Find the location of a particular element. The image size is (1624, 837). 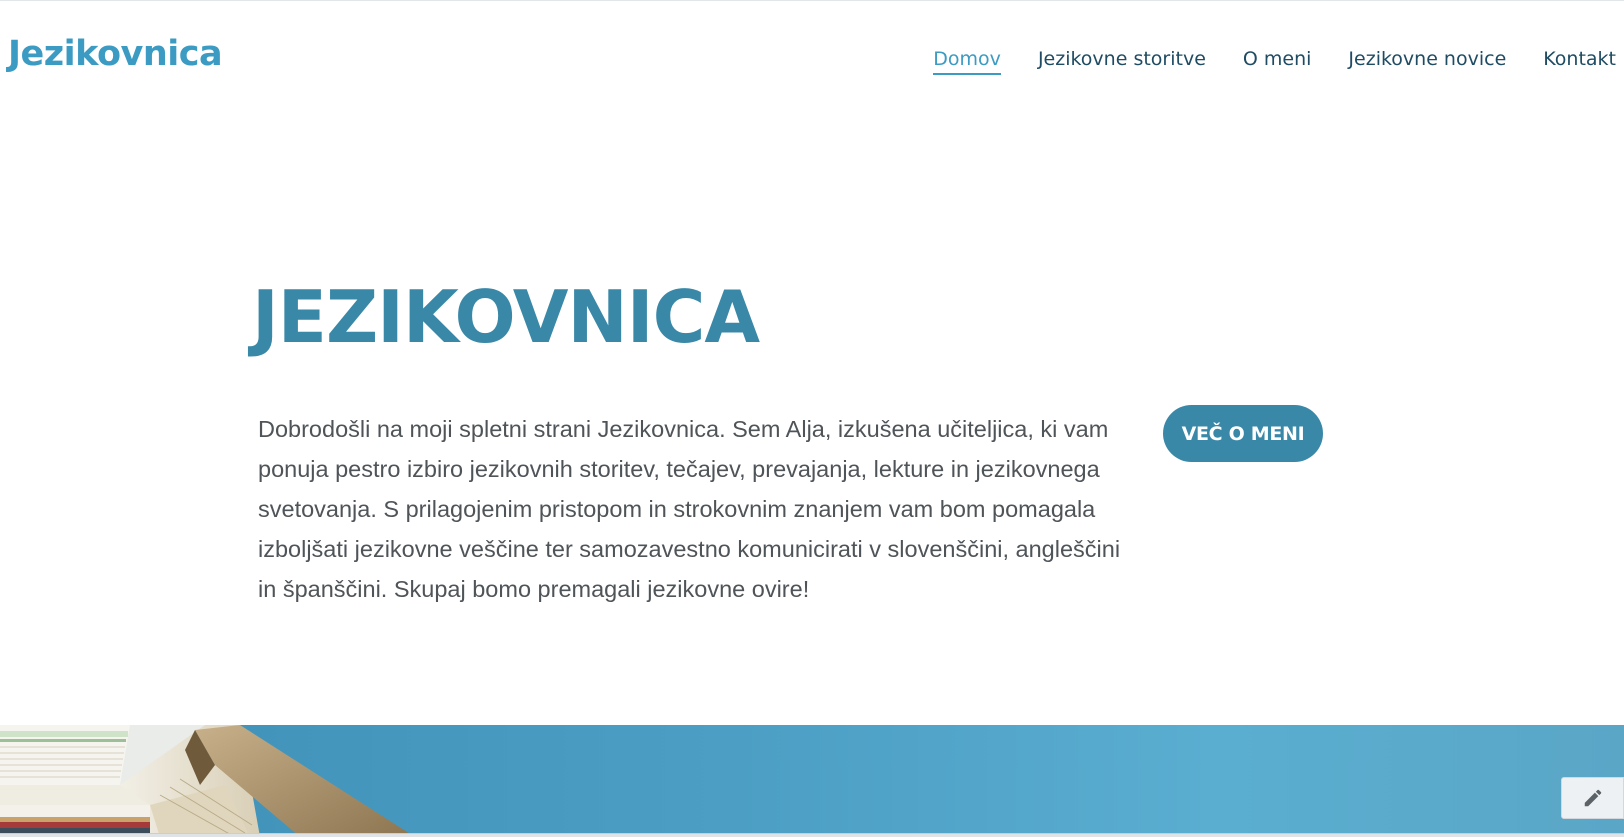

site-logo: Jezikovnica is located at coordinates (115, 54).